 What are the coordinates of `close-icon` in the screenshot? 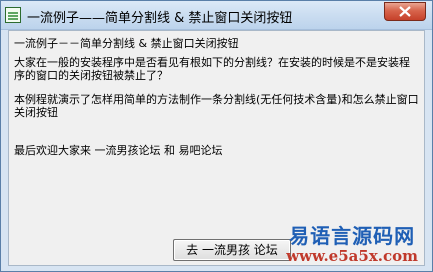 It's located at (405, 11).